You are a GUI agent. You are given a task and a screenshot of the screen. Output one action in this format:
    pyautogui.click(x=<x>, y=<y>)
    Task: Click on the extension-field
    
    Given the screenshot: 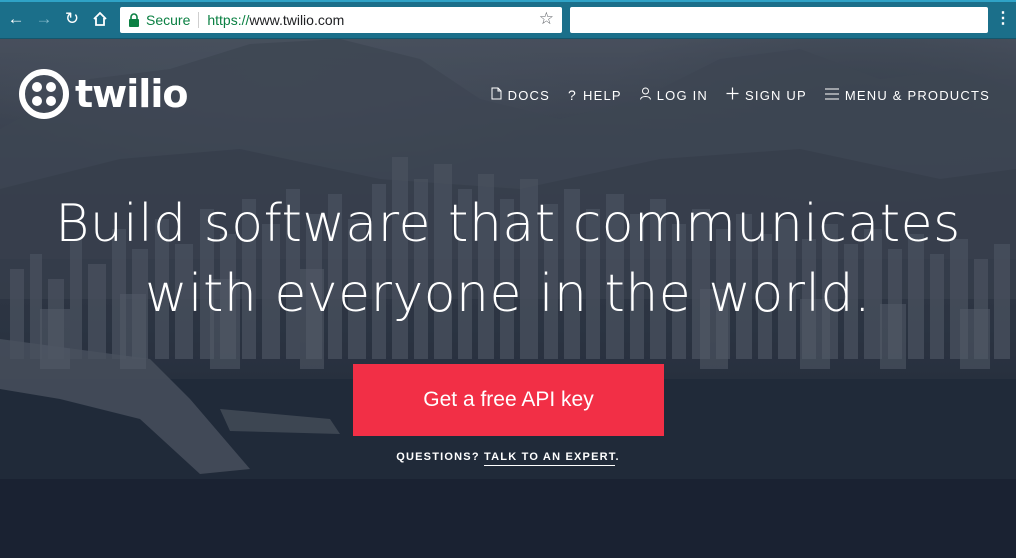 What is the action you would take?
    pyautogui.click(x=779, y=20)
    